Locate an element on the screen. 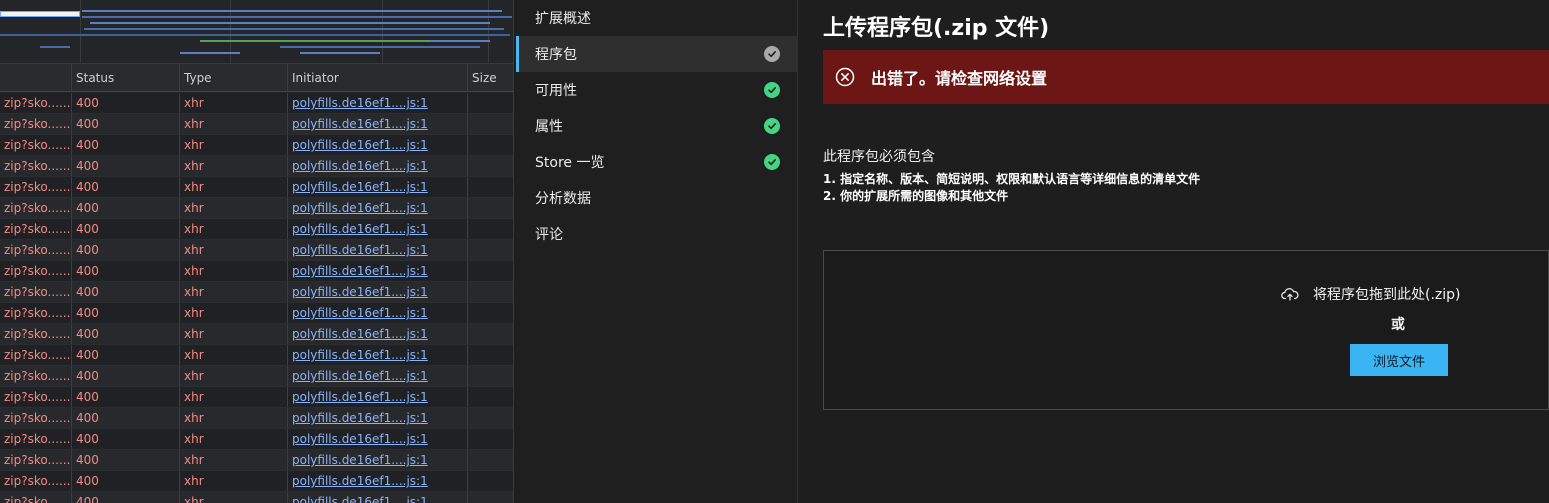 Image resolution: width=1549 pixels, height=503 pixels. sidebar-item-1: 扩展概述 is located at coordinates (657, 18).